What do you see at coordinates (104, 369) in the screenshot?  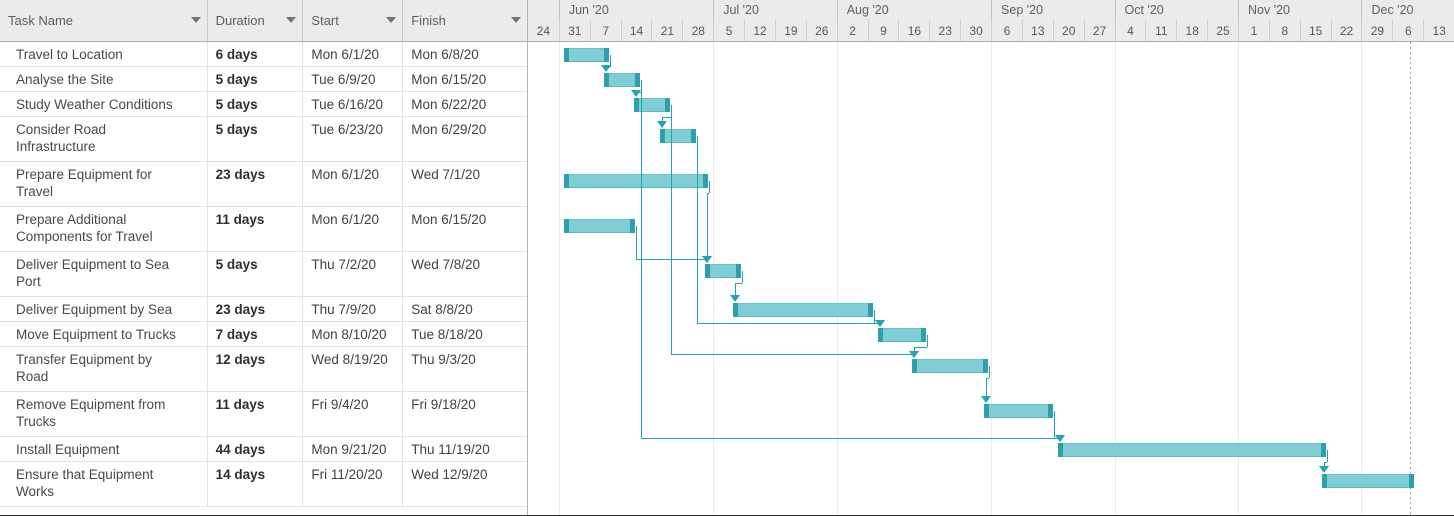 I see `cell-name: Transfer Equipment by Road` at bounding box center [104, 369].